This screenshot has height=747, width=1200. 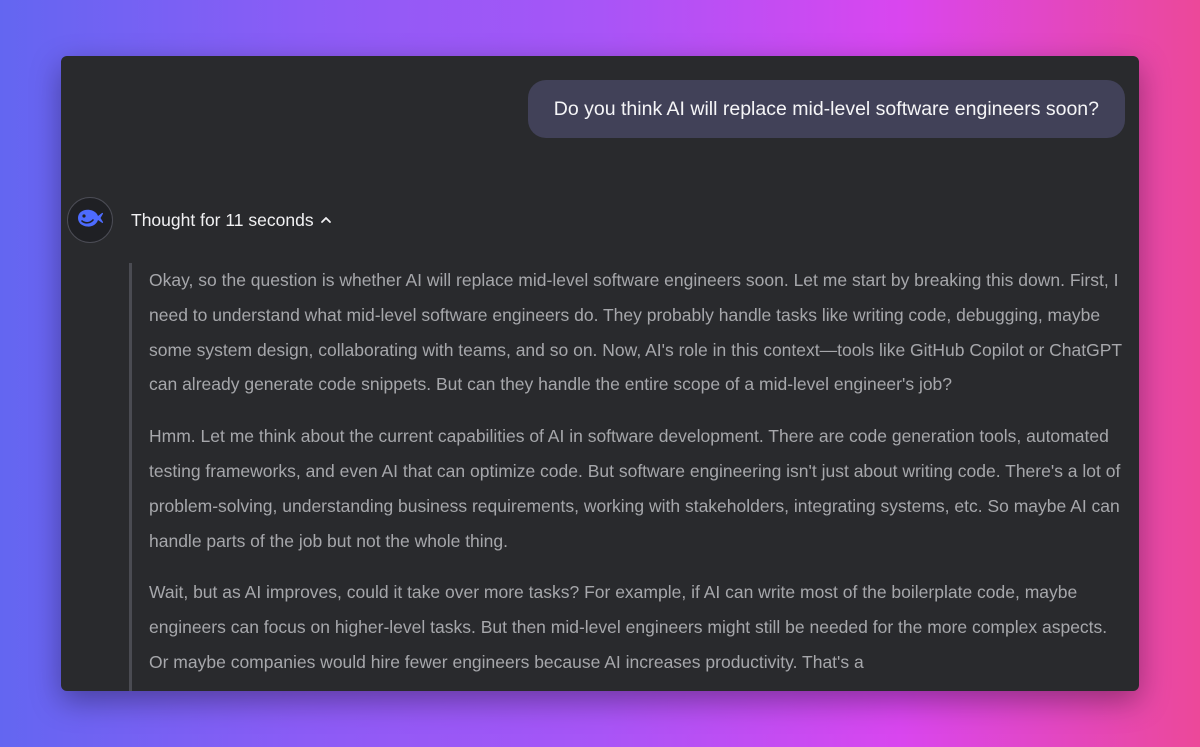 What do you see at coordinates (222, 219) in the screenshot?
I see `thought-duration-label: Thought for 11 seconds` at bounding box center [222, 219].